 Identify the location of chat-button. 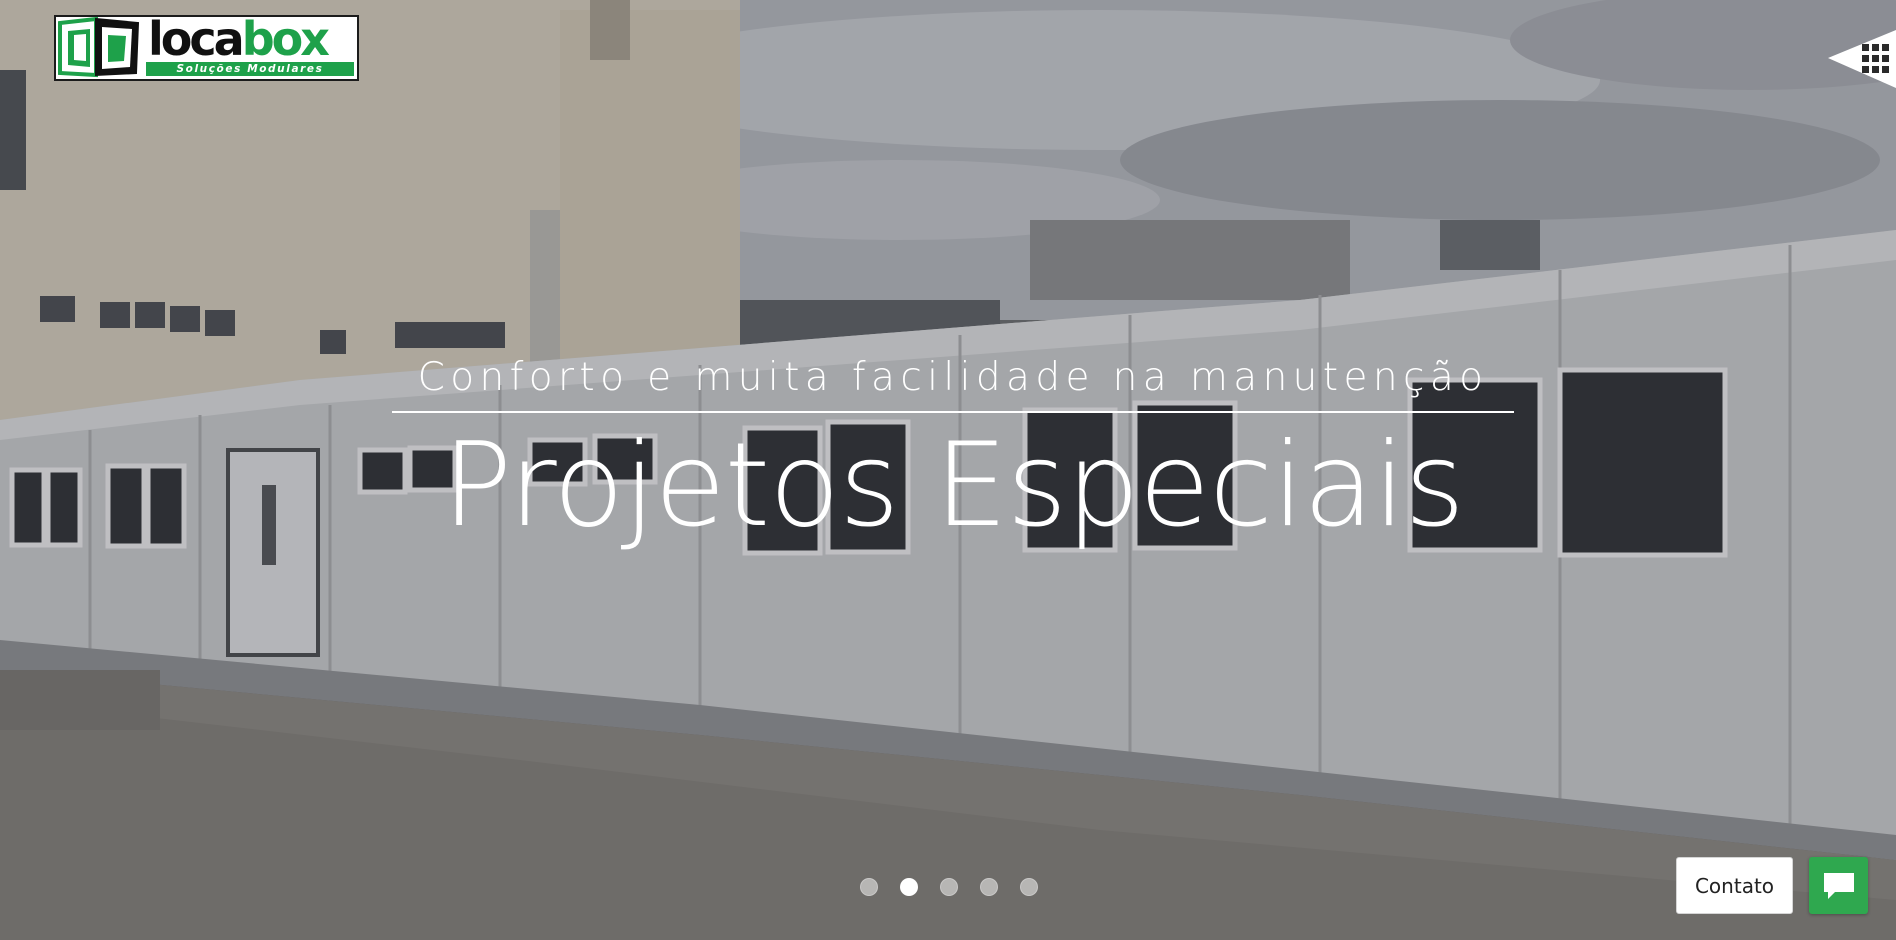
(1838, 885).